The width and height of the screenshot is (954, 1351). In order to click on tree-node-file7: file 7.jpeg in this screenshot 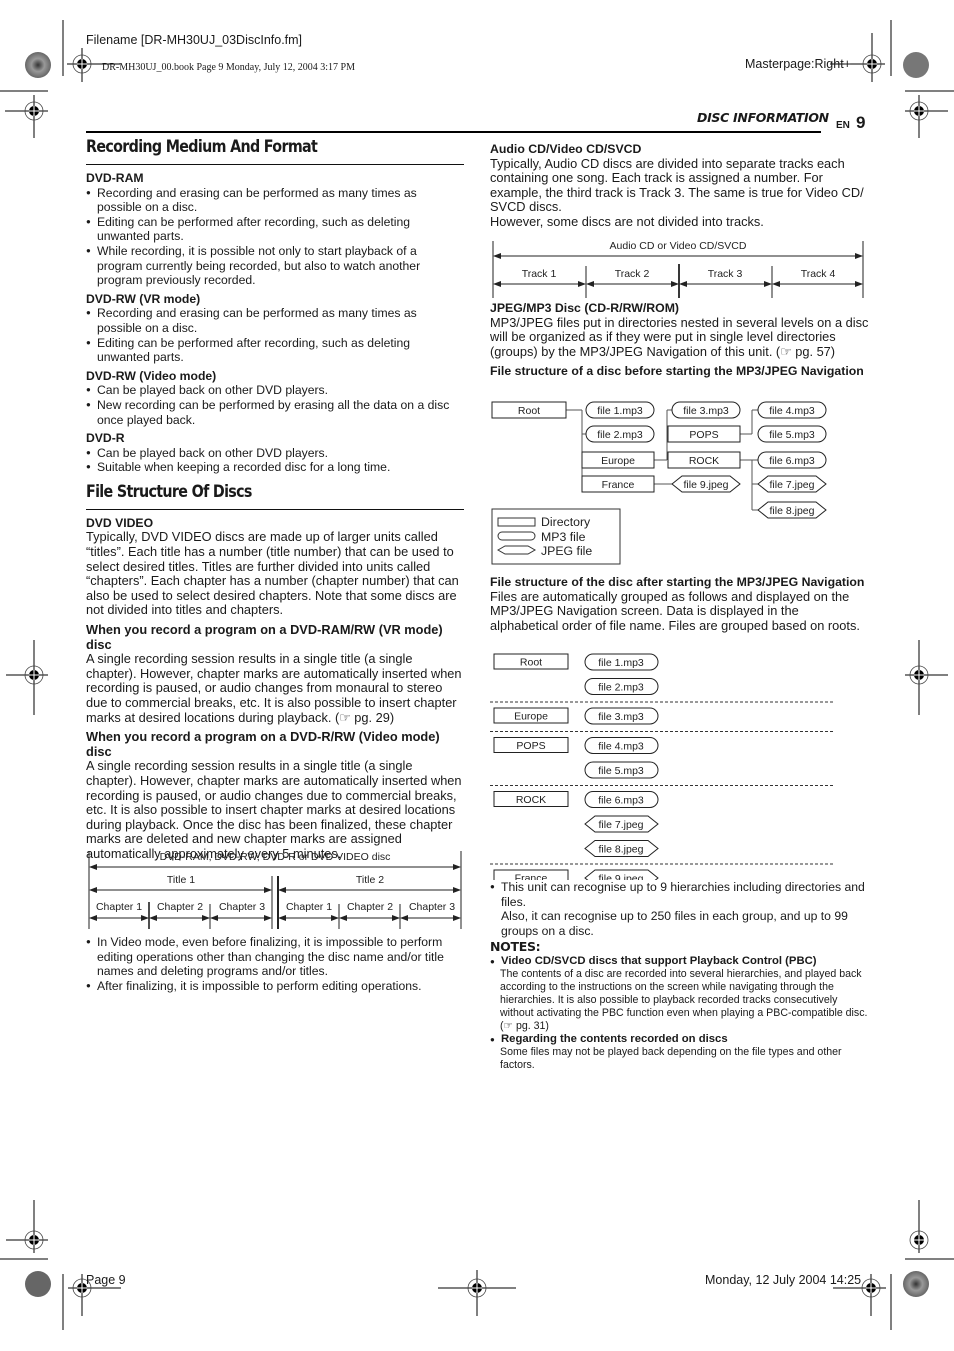, I will do `click(792, 485)`.